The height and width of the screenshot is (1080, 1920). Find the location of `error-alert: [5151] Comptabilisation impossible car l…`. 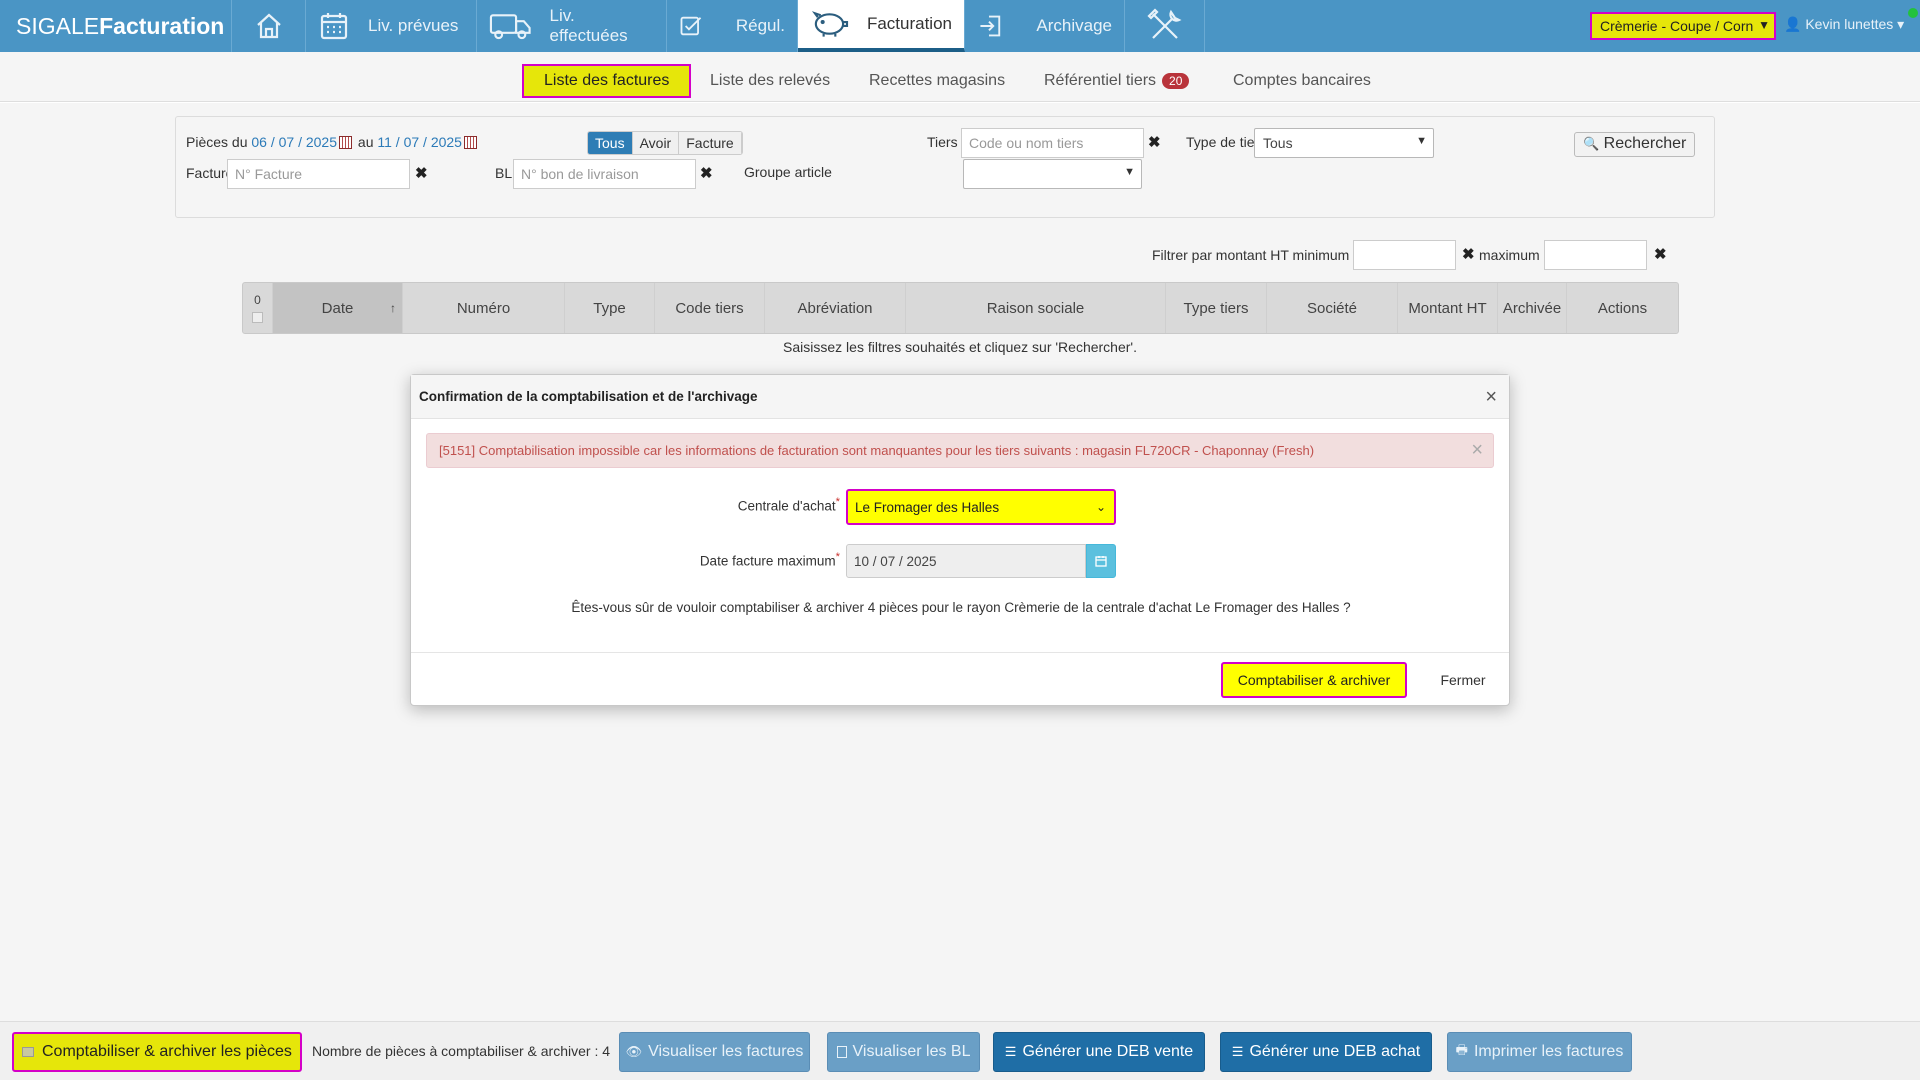

error-alert: [5151] Comptabilisation impossible car l… is located at coordinates (960, 450).